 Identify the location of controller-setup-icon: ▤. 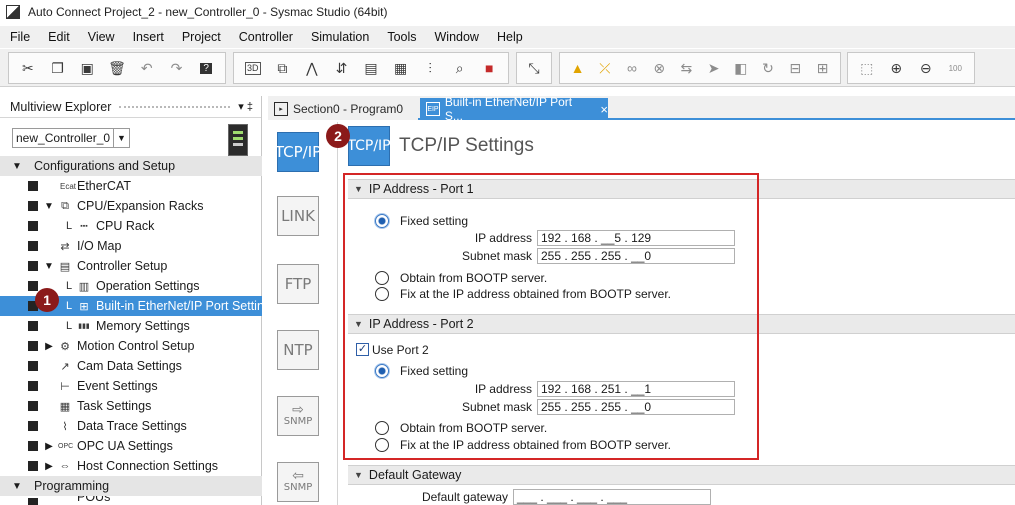
(65, 266).